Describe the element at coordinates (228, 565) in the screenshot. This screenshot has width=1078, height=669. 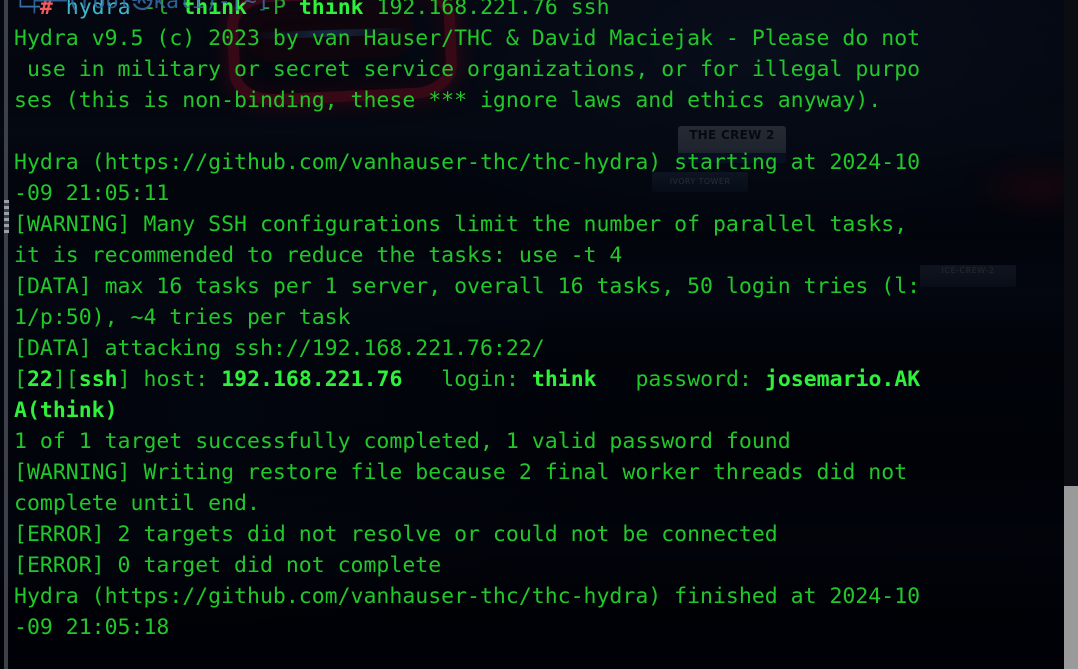
I see `output-line-text: [ERROR] 0 target did not complete` at that location.